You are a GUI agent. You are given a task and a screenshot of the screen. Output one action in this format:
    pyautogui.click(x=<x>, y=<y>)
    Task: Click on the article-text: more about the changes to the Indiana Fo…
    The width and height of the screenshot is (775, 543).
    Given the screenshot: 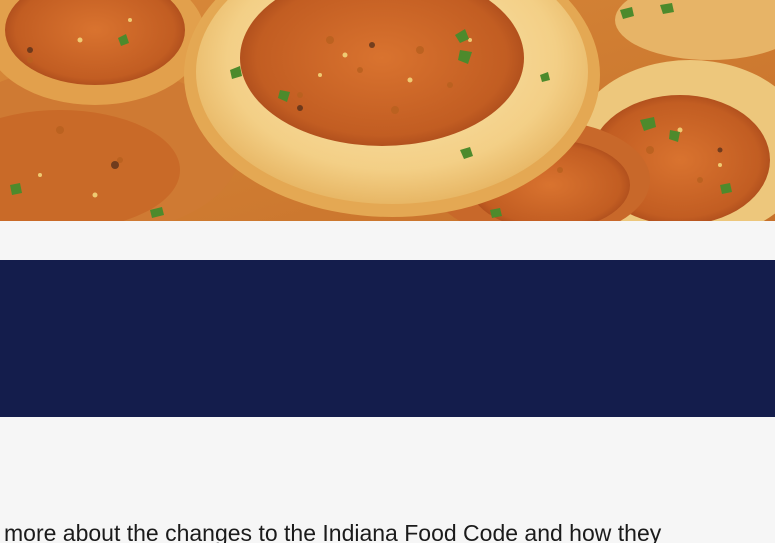 What is the action you would take?
    pyautogui.click(x=333, y=531)
    